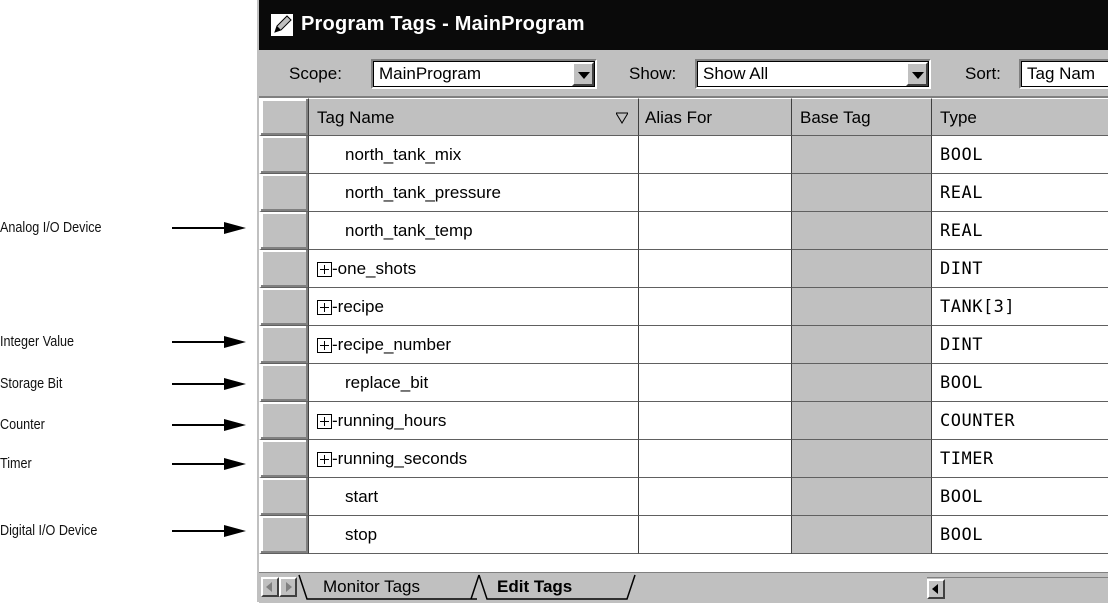  I want to click on tag-name-cell: stop, so click(474, 535).